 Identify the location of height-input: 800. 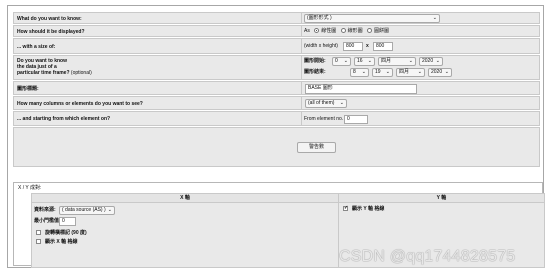
(383, 46).